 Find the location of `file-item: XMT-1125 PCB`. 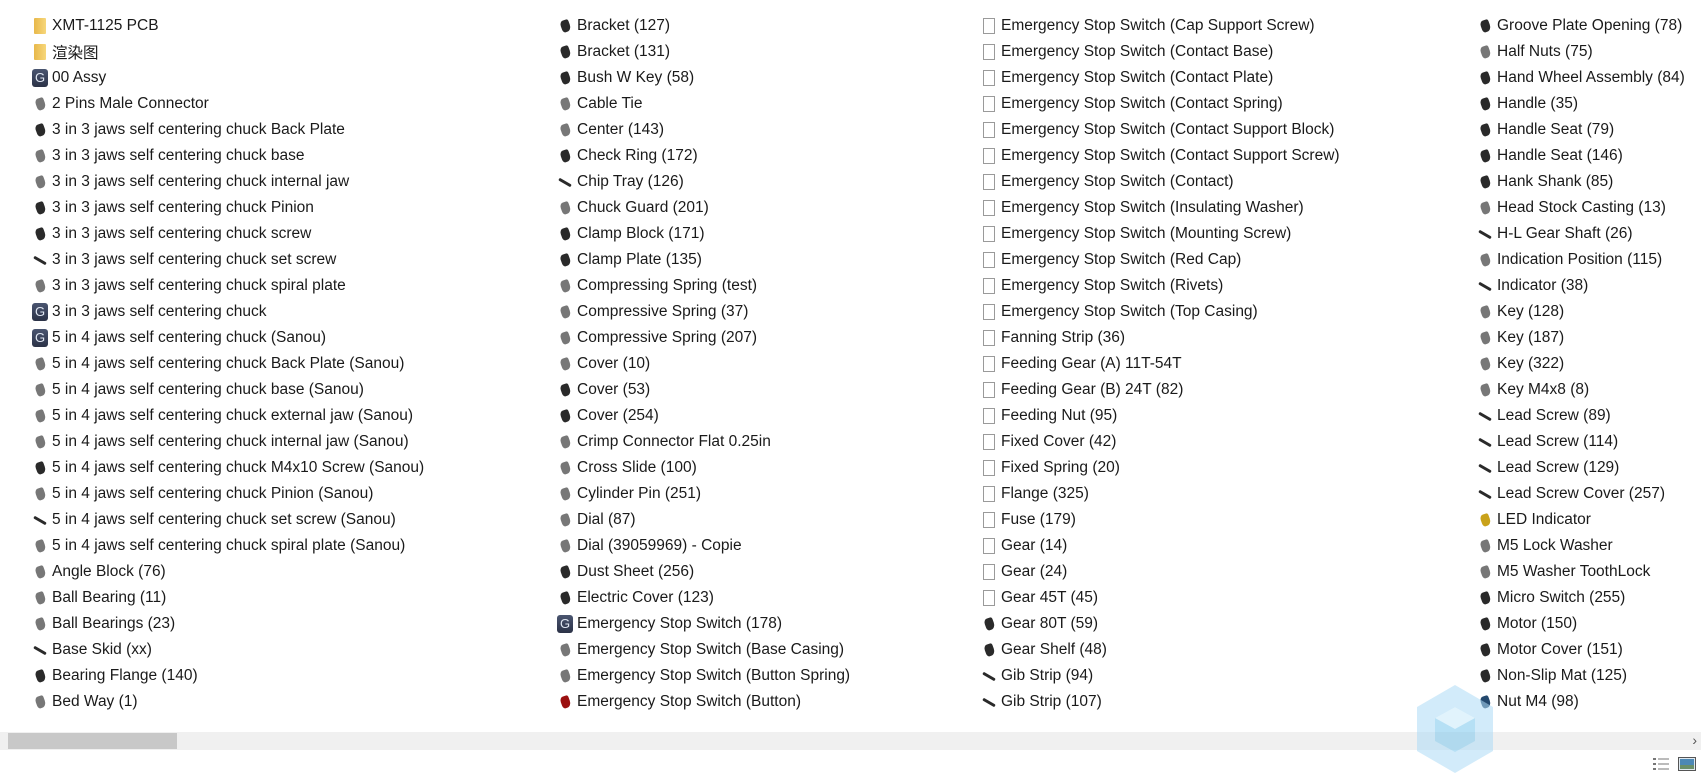

file-item: XMT-1125 PCB is located at coordinates (228, 26).